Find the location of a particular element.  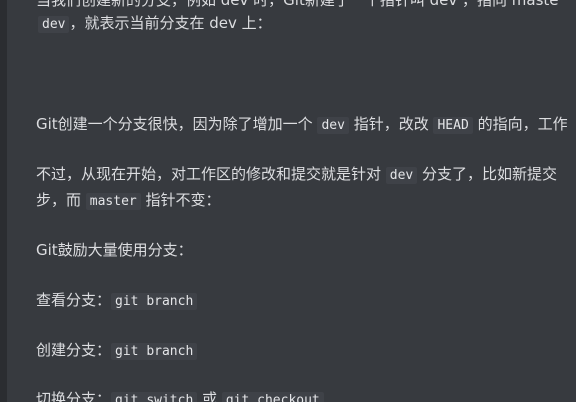

paragraph-text: 或 is located at coordinates (209, 396).